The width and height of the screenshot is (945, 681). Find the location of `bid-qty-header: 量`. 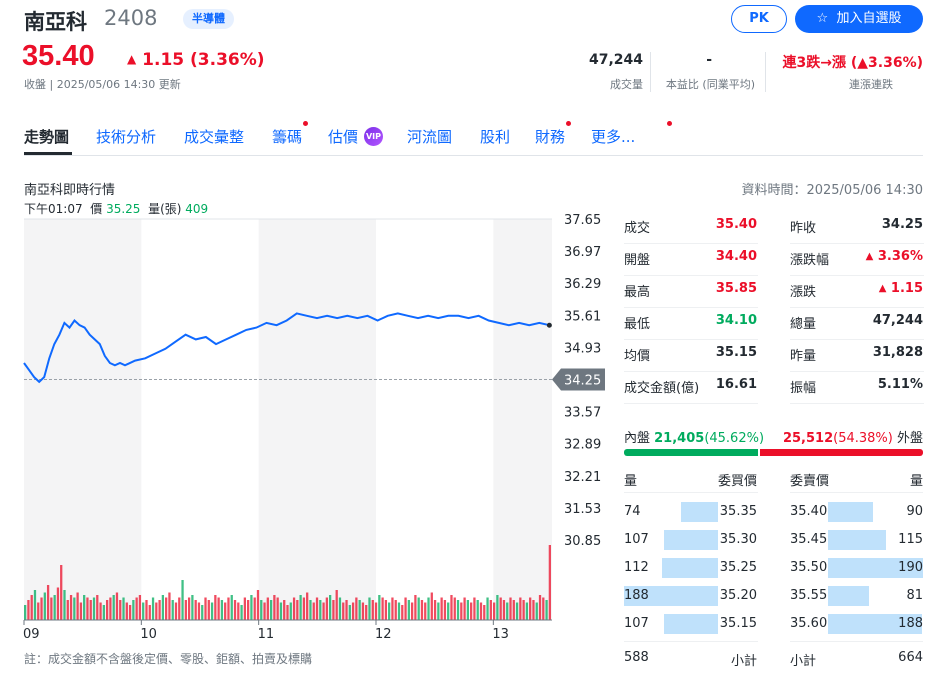

bid-qty-header: 量 is located at coordinates (631, 481).